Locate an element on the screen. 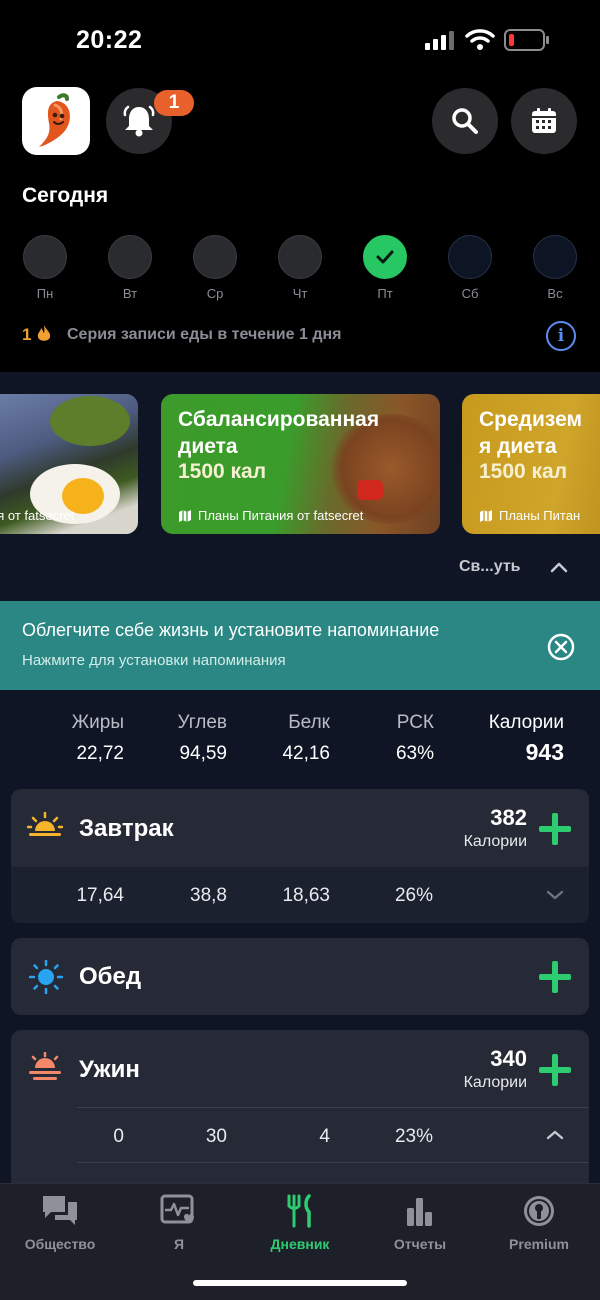  chili-pepper-icon is located at coordinates (54, 120).